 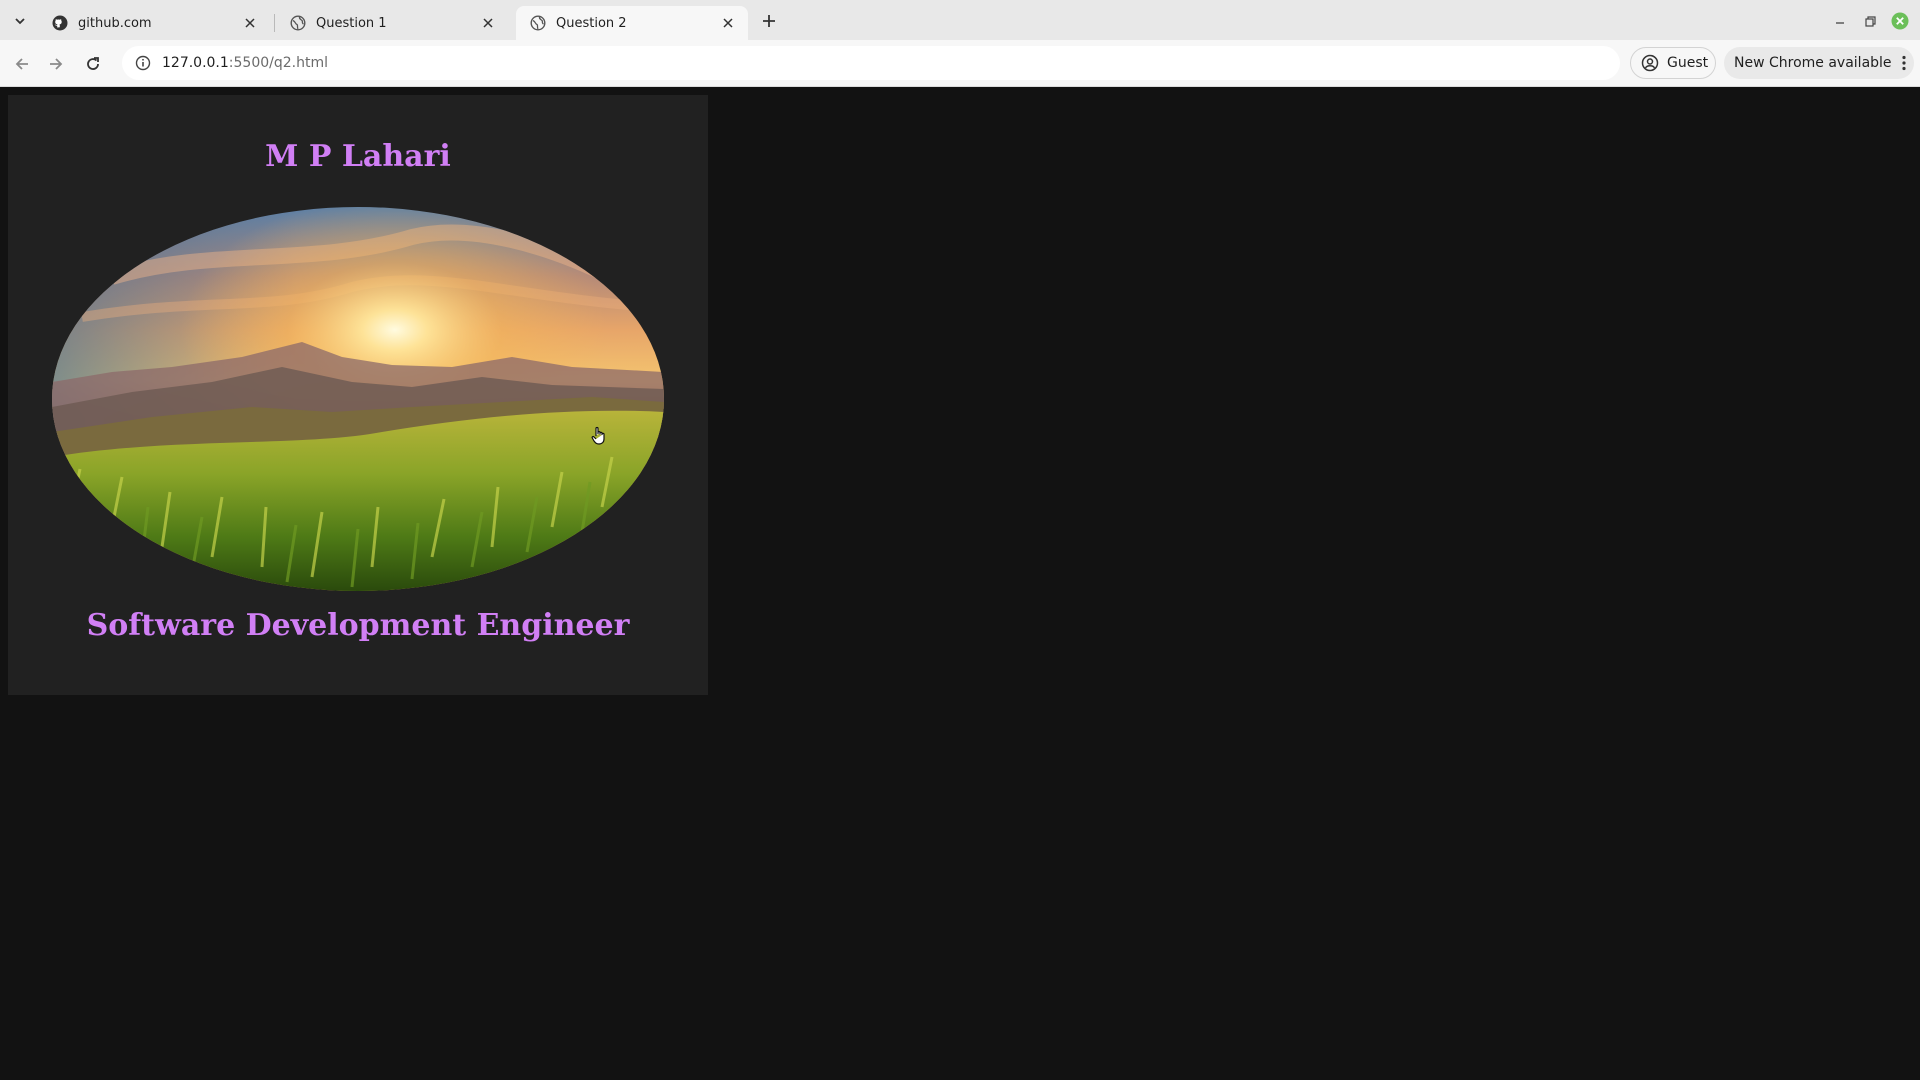 I want to click on update-label: New Chrome available, so click(x=1813, y=63).